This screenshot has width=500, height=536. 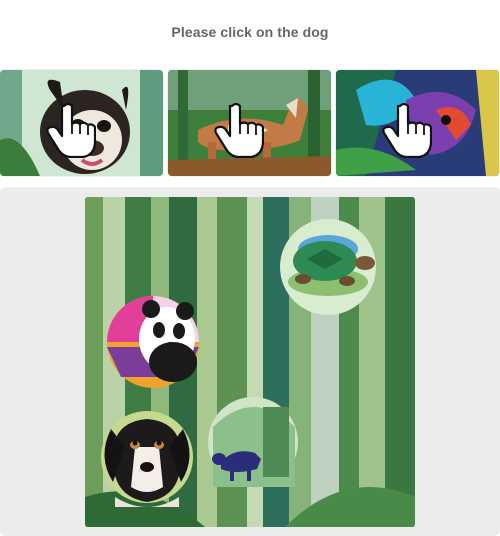 What do you see at coordinates (328, 267) in the screenshot?
I see `turtle-object` at bounding box center [328, 267].